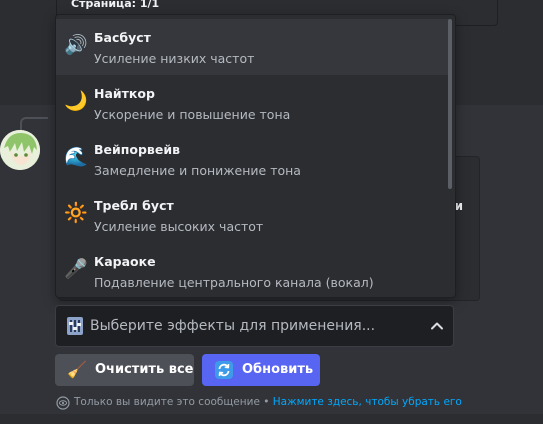  Describe the element at coordinates (122, 37) in the screenshot. I see `option-label: Басбуст` at that location.